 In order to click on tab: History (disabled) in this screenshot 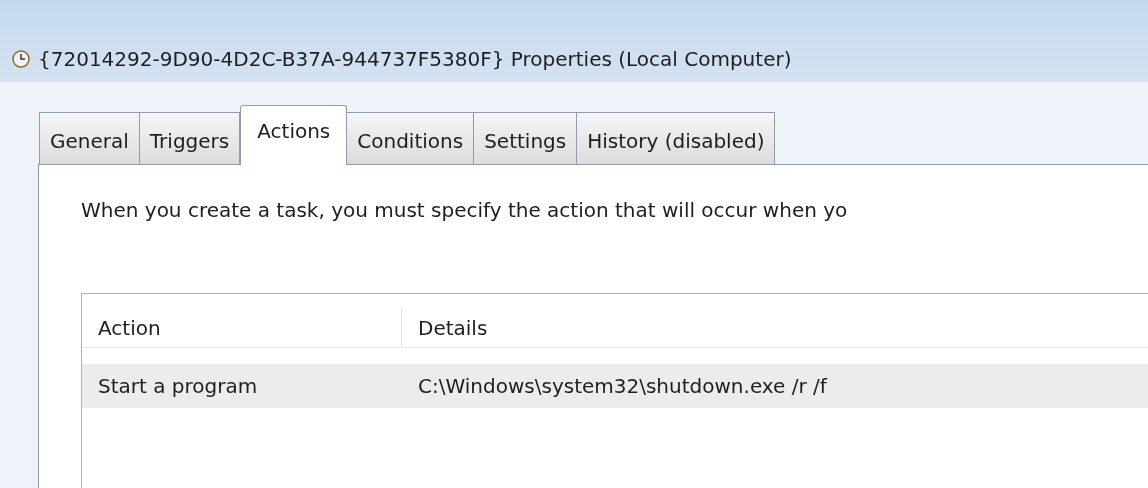, I will do `click(676, 138)`.